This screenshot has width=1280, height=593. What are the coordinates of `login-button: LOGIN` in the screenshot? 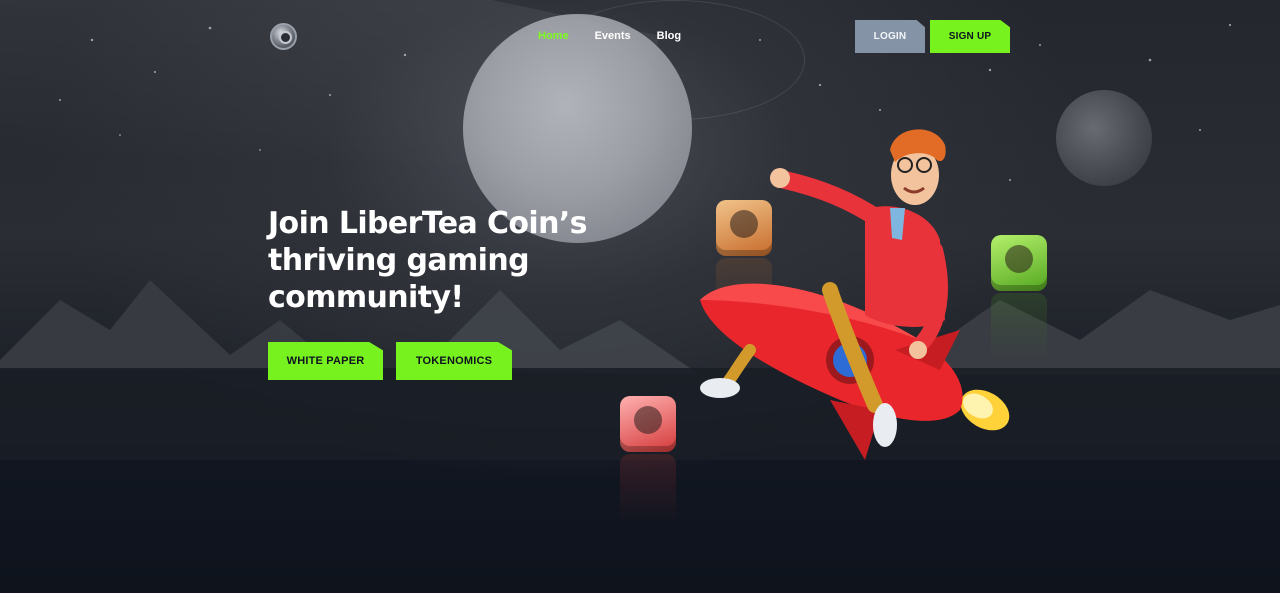 It's located at (890, 36).